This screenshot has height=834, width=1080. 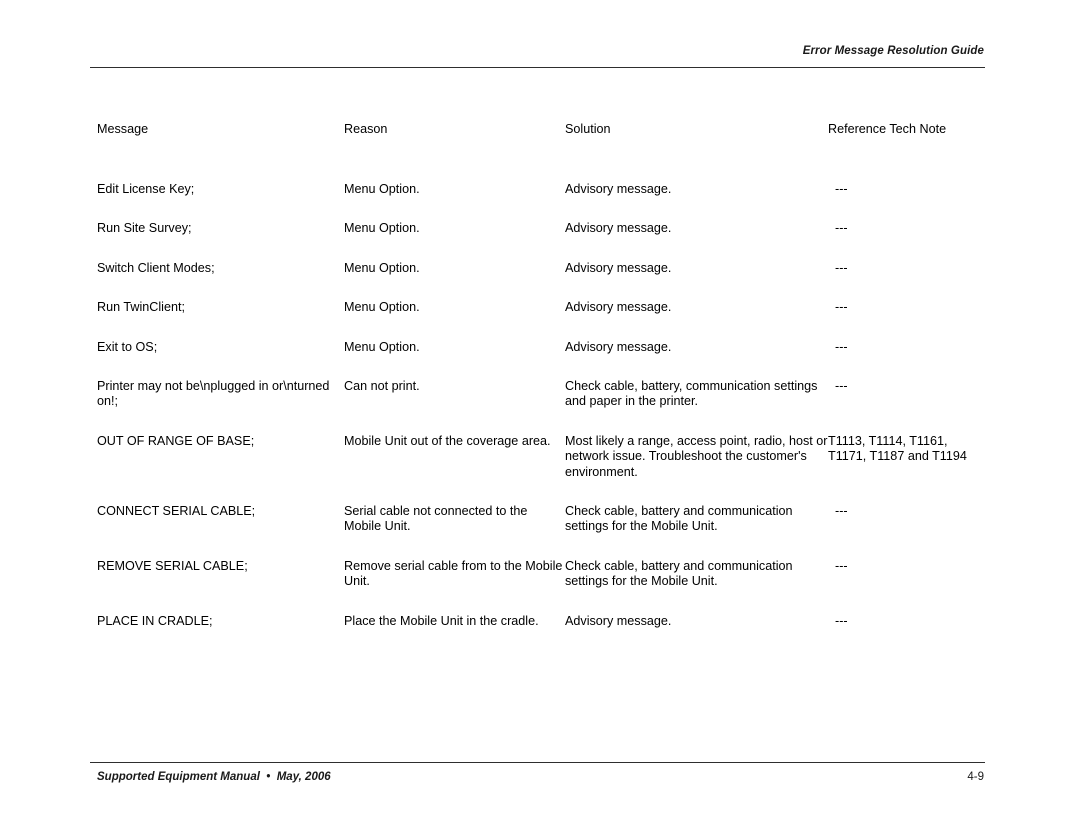 I want to click on column-header-solution: Solution, so click(x=588, y=129).